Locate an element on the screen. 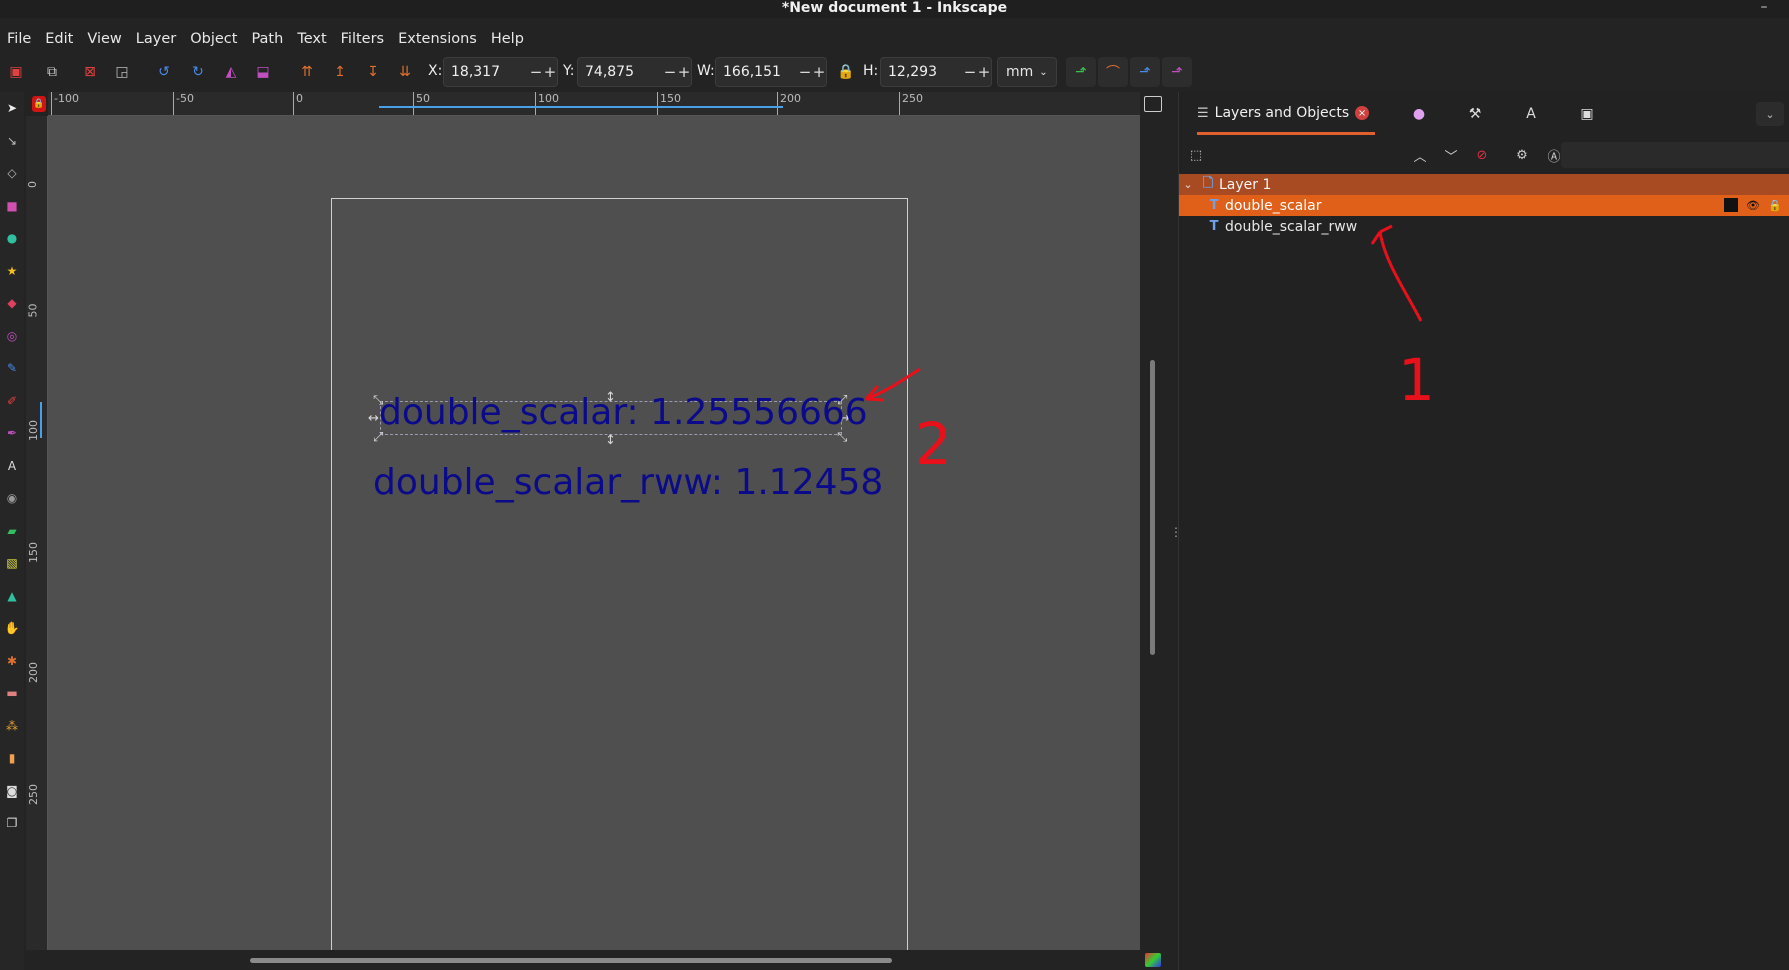 The width and height of the screenshot is (1789, 970). h-value: 12,293 is located at coordinates (922, 72).